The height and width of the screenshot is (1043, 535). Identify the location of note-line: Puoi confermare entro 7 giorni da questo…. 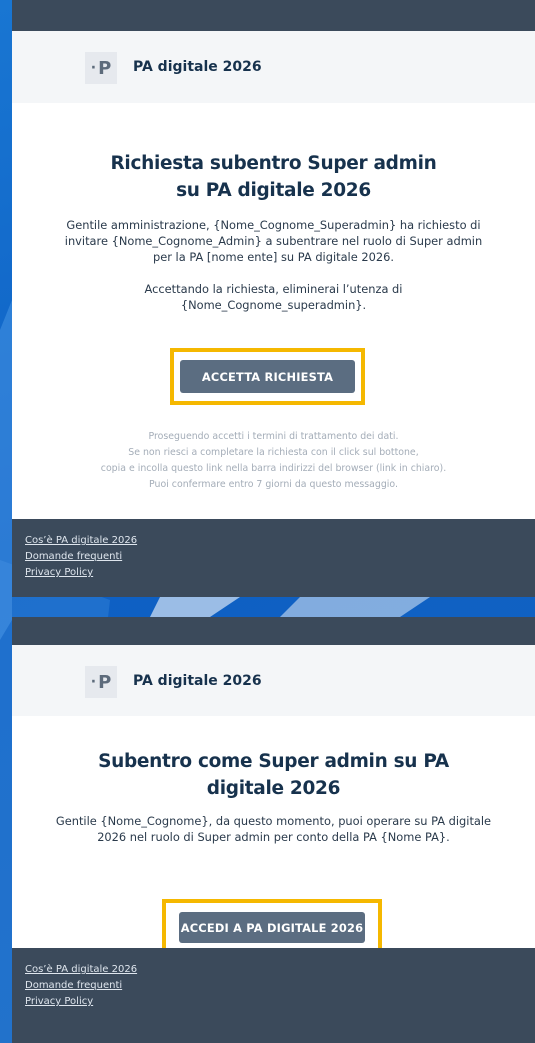
(273, 484).